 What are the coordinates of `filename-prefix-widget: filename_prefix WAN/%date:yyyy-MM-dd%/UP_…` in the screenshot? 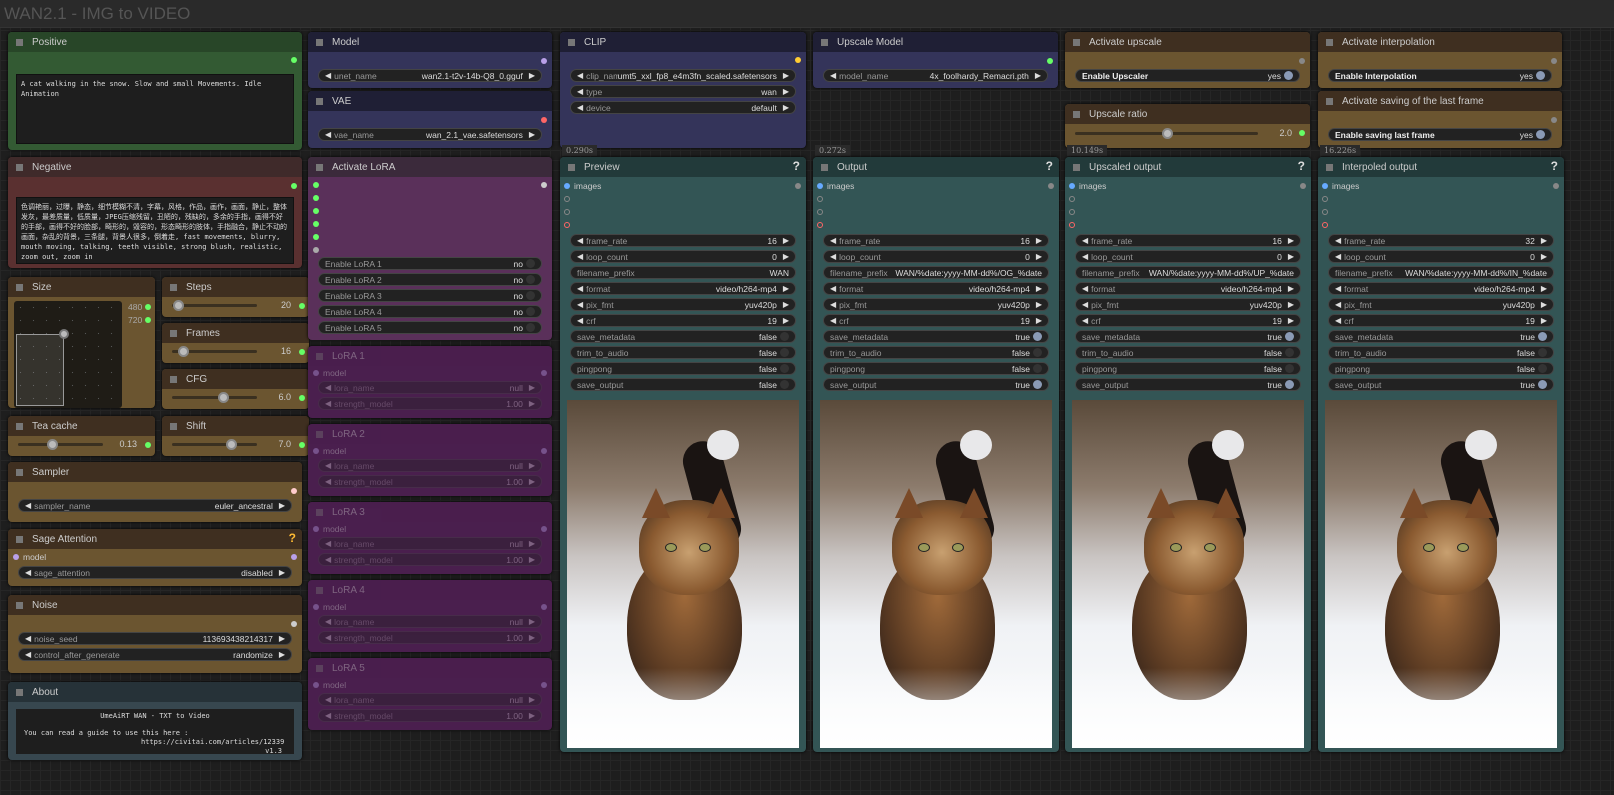 It's located at (1188, 272).